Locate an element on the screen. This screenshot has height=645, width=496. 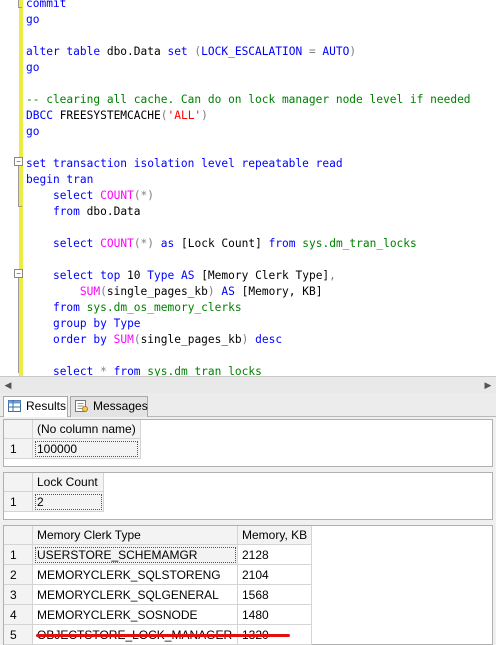
code-token: sys.dm_os_memory_clerks is located at coordinates (164, 307).